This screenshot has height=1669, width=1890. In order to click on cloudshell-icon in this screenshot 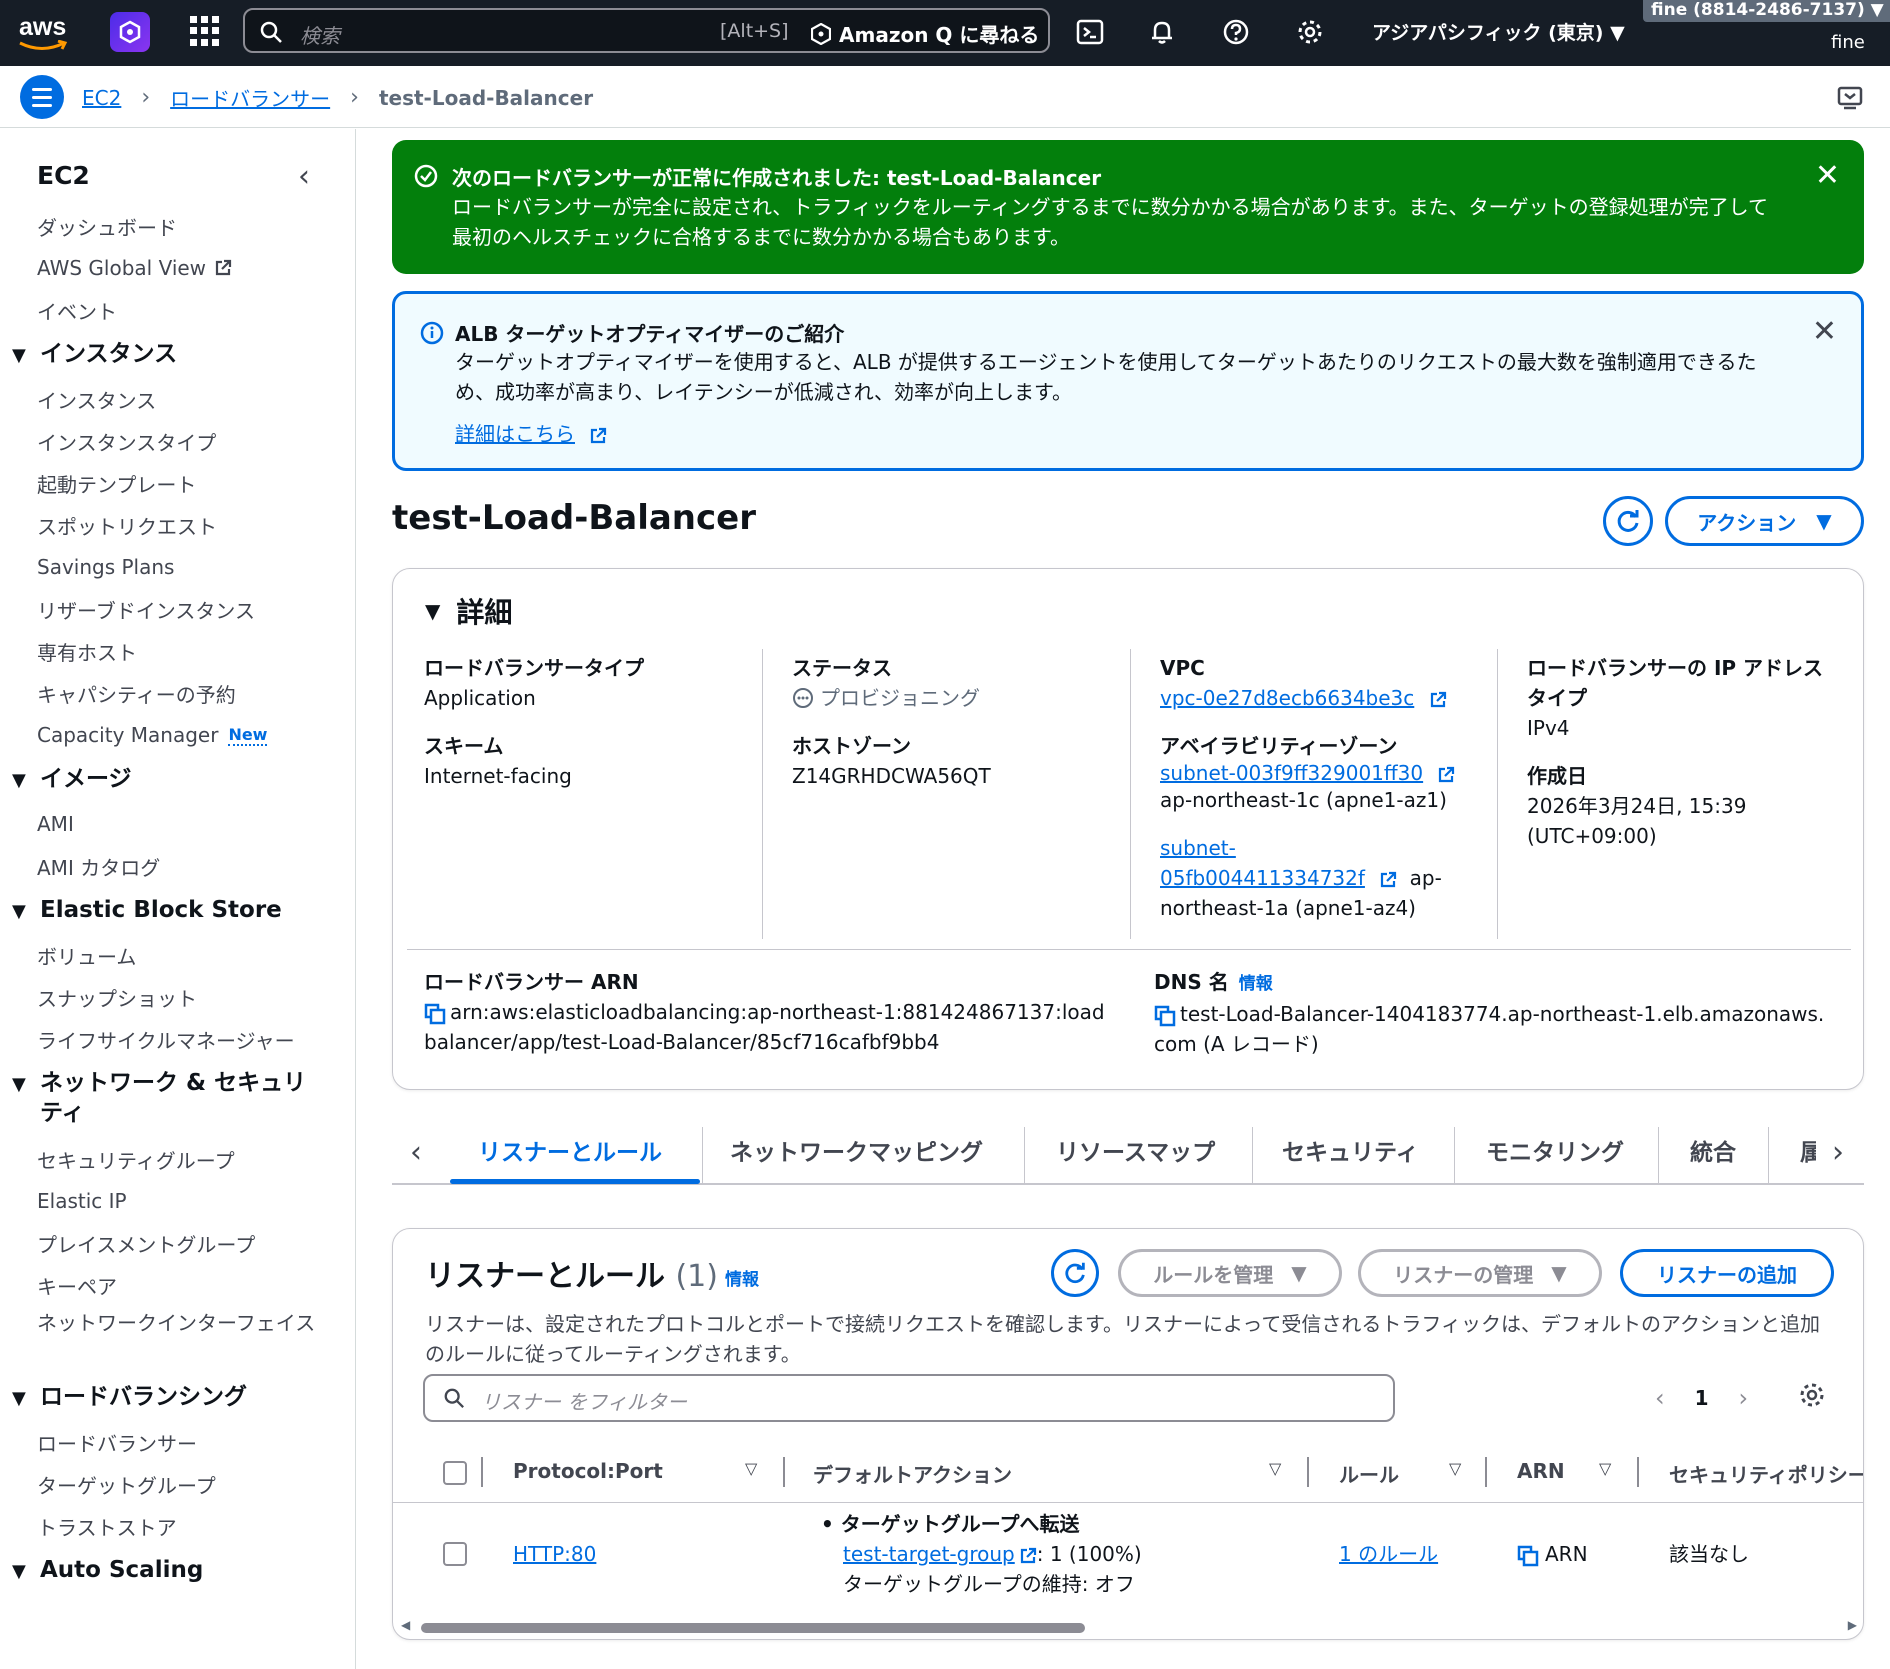, I will do `click(1090, 32)`.